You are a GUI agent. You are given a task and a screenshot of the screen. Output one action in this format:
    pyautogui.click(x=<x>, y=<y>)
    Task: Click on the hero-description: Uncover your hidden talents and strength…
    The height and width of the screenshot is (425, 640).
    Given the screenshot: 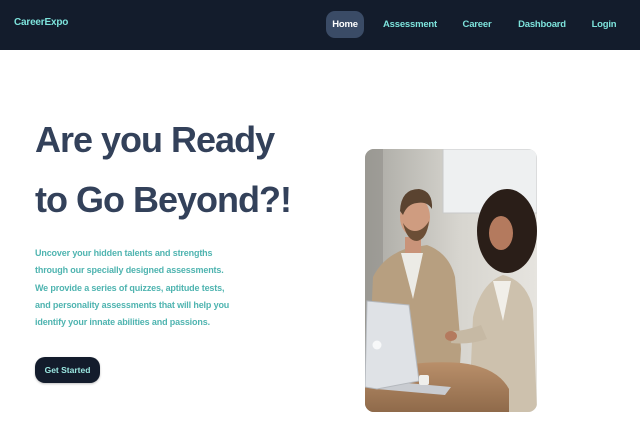 What is the action you would take?
    pyautogui.click(x=132, y=288)
    